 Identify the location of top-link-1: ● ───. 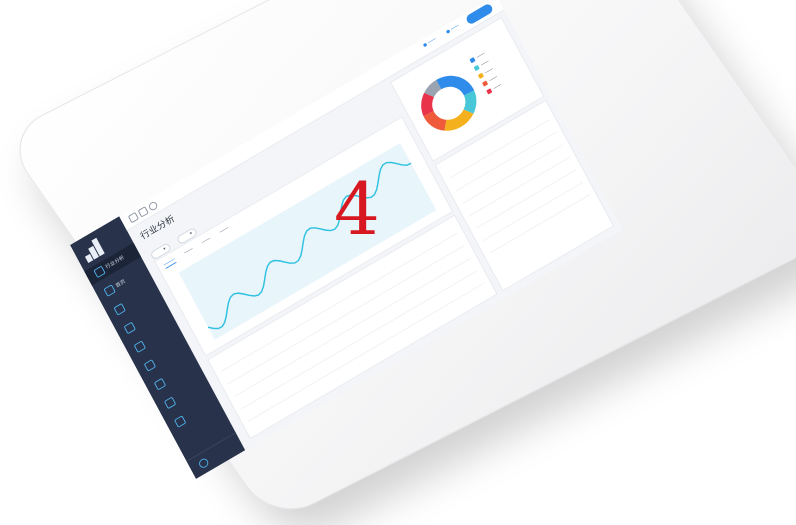
(429, 43).